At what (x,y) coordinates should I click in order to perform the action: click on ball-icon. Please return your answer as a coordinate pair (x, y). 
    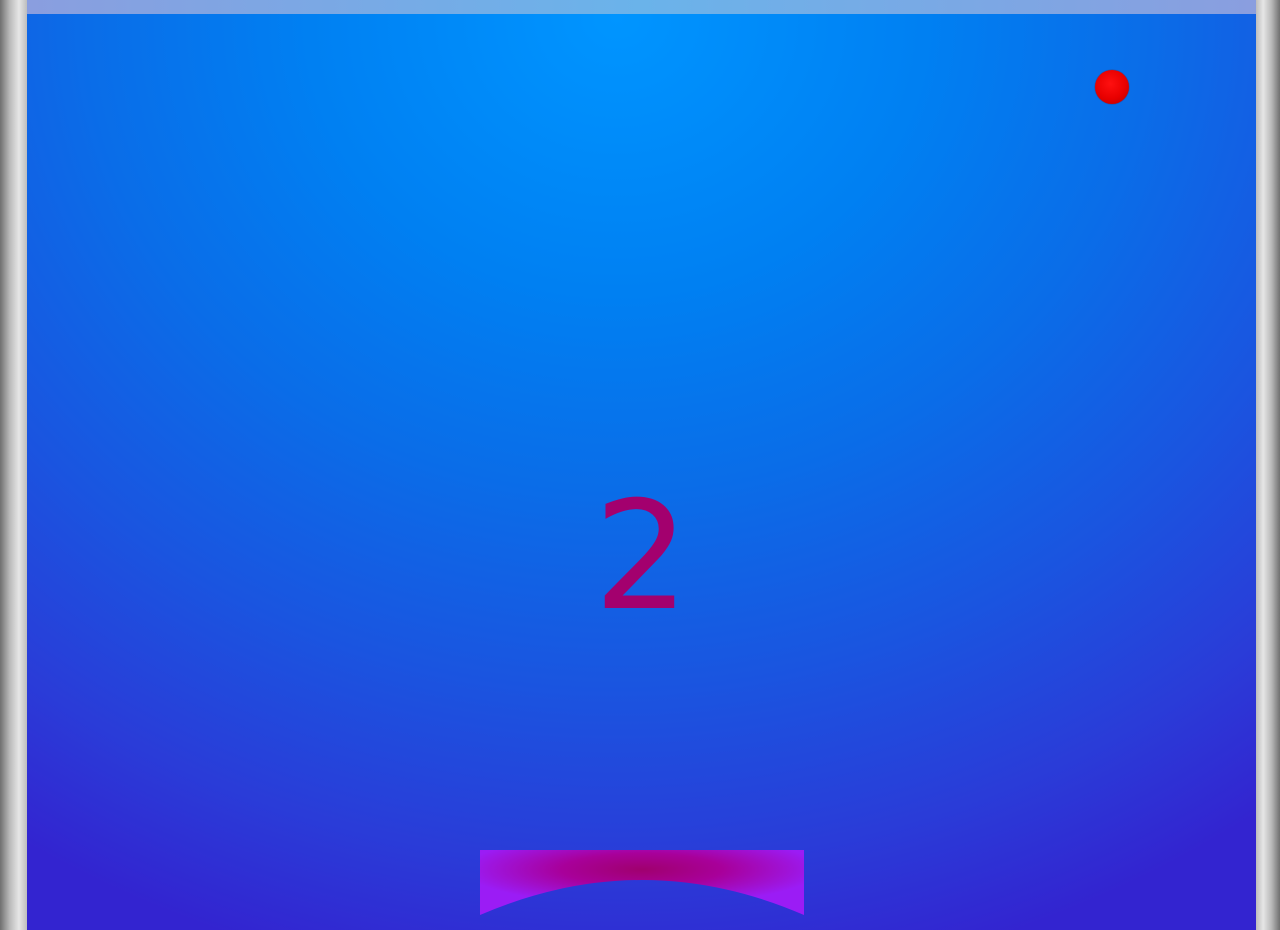
    Looking at the image, I should click on (1112, 87).